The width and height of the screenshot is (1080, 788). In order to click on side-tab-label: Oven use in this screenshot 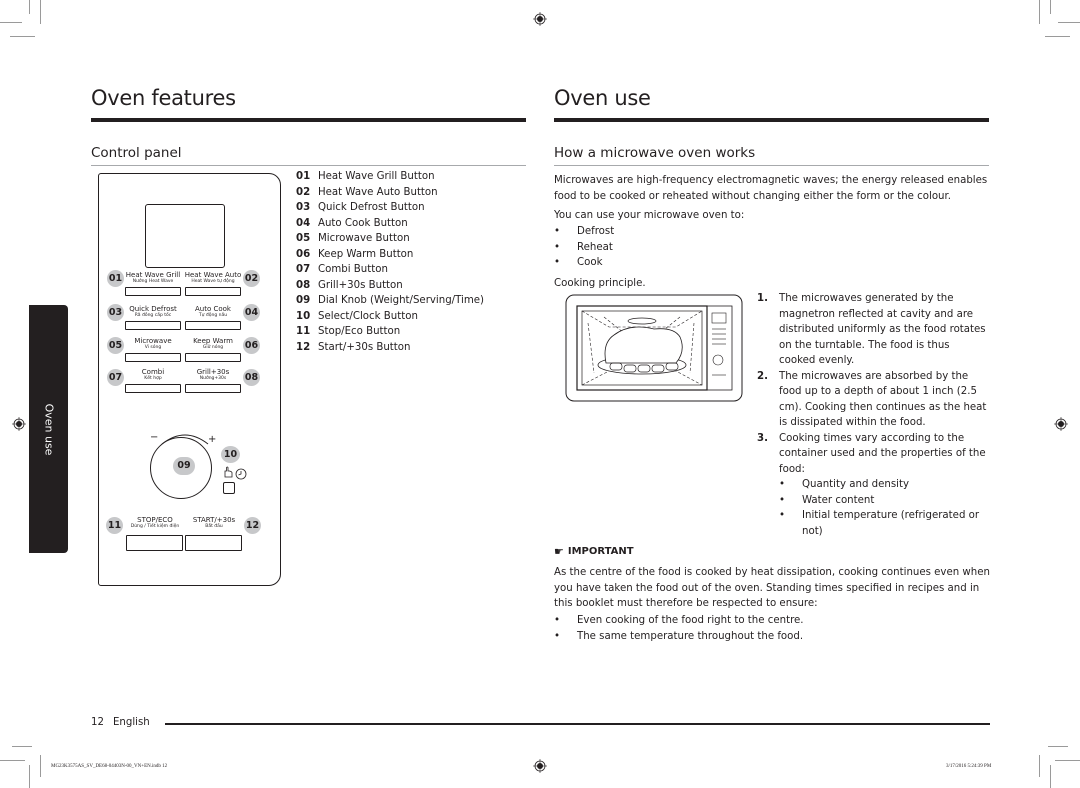, I will do `click(48, 429)`.